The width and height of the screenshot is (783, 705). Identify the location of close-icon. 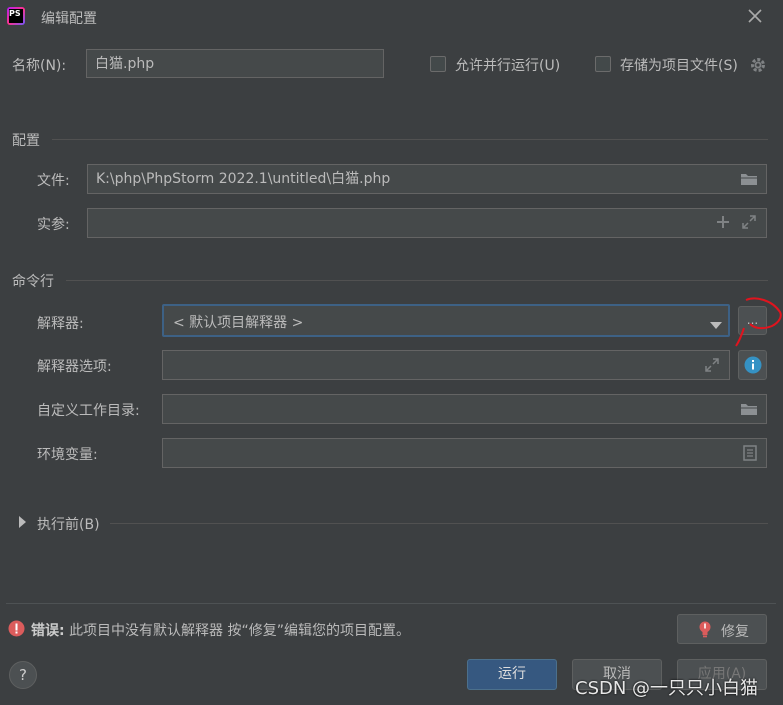
(755, 16).